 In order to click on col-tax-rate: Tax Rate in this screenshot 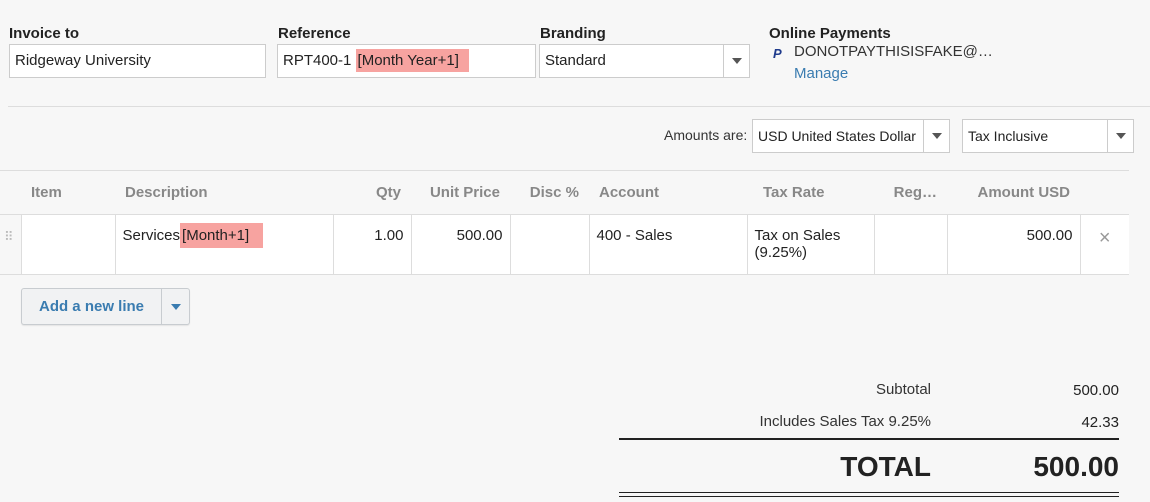, I will do `click(810, 192)`.